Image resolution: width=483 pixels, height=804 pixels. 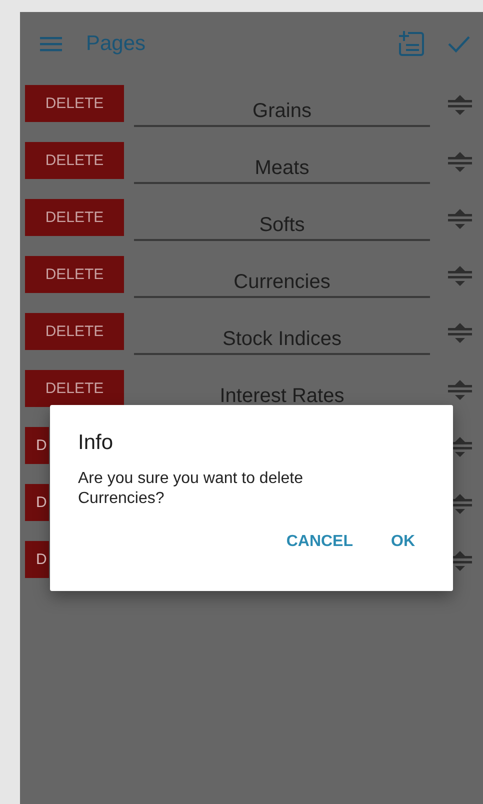 I want to click on dialog-button: CANCEL, so click(x=319, y=542).